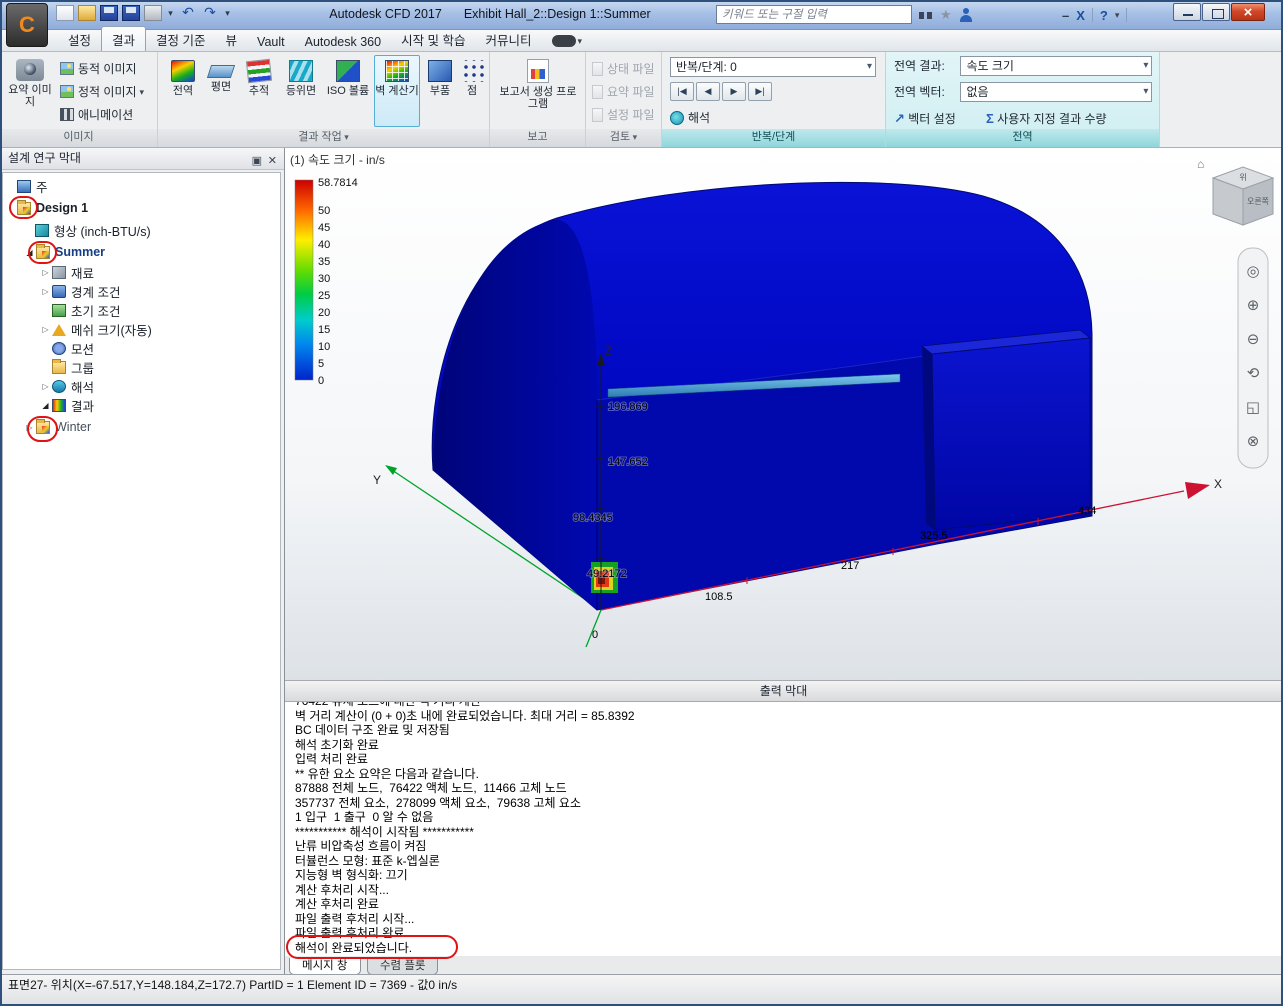 This screenshot has height=1006, width=1283. What do you see at coordinates (180, 39) in the screenshot?
I see `tab-decision-center: 결정 기준` at bounding box center [180, 39].